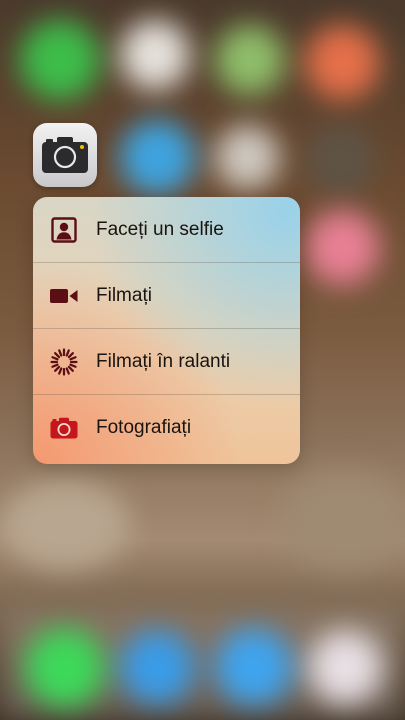  I want to click on quick-action-video: Filmați, so click(166, 296).